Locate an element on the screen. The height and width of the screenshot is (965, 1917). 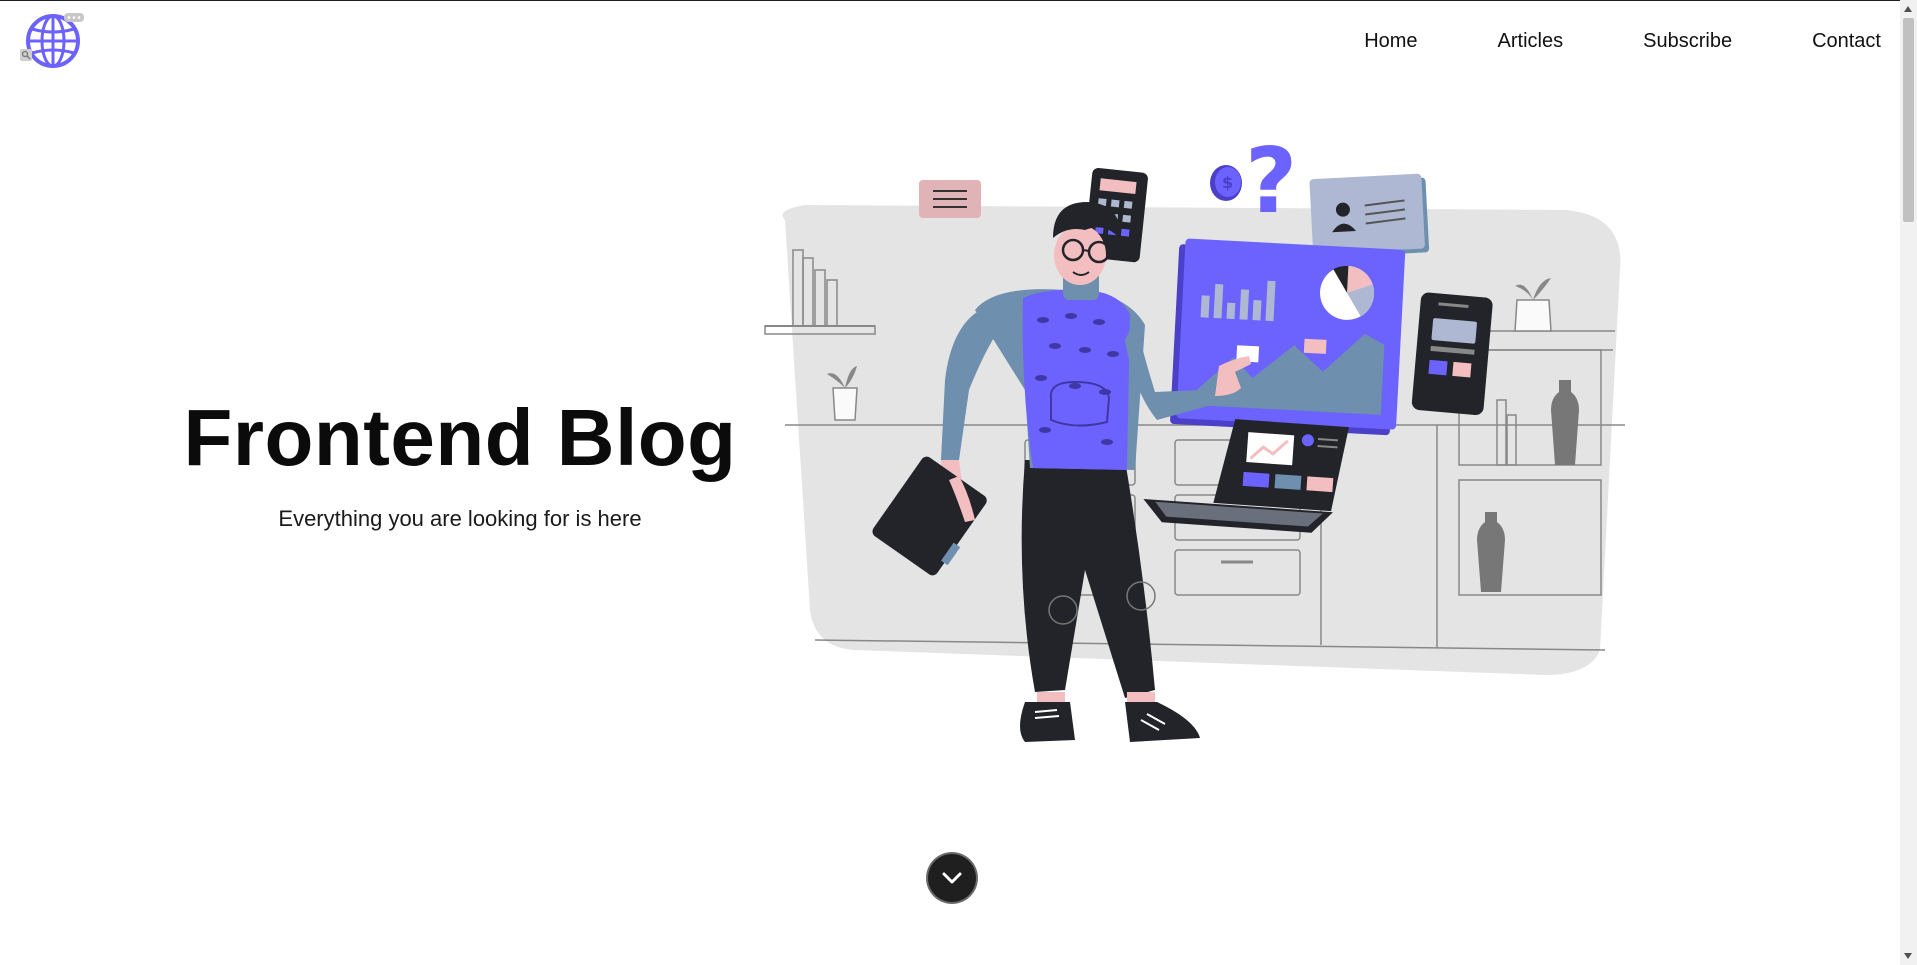
scroll-down-arrow is located at coordinates (1908, 956).